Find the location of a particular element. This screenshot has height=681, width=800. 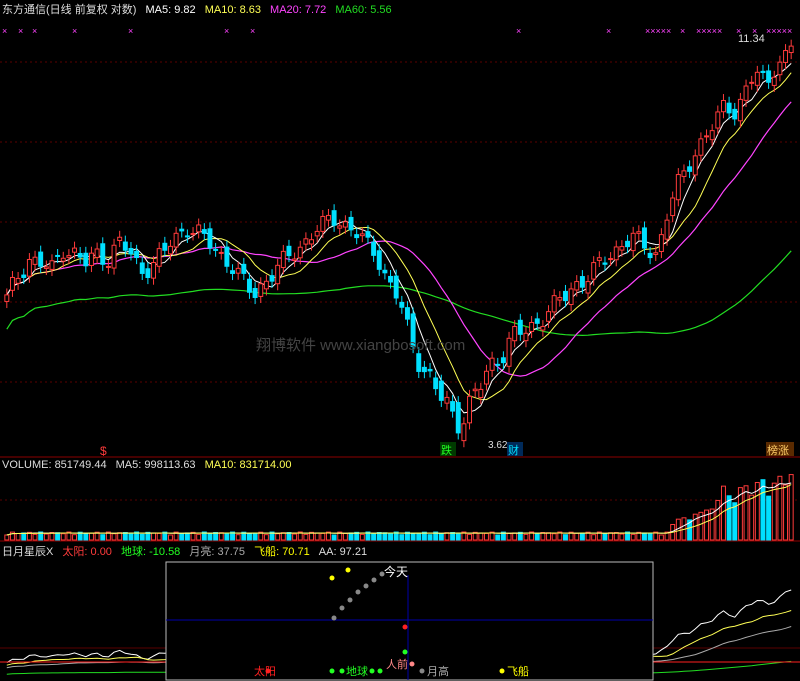

ma60-line is located at coordinates (399, 293).